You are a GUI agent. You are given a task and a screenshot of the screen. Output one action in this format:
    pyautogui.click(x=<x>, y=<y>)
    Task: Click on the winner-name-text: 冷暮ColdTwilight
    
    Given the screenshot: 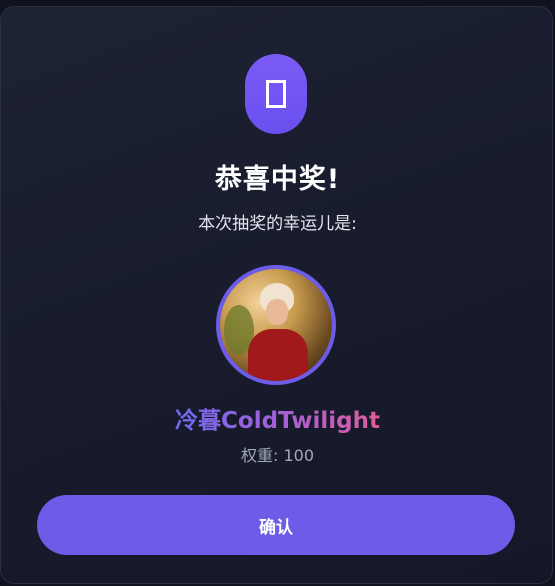 What is the action you would take?
    pyautogui.click(x=277, y=421)
    